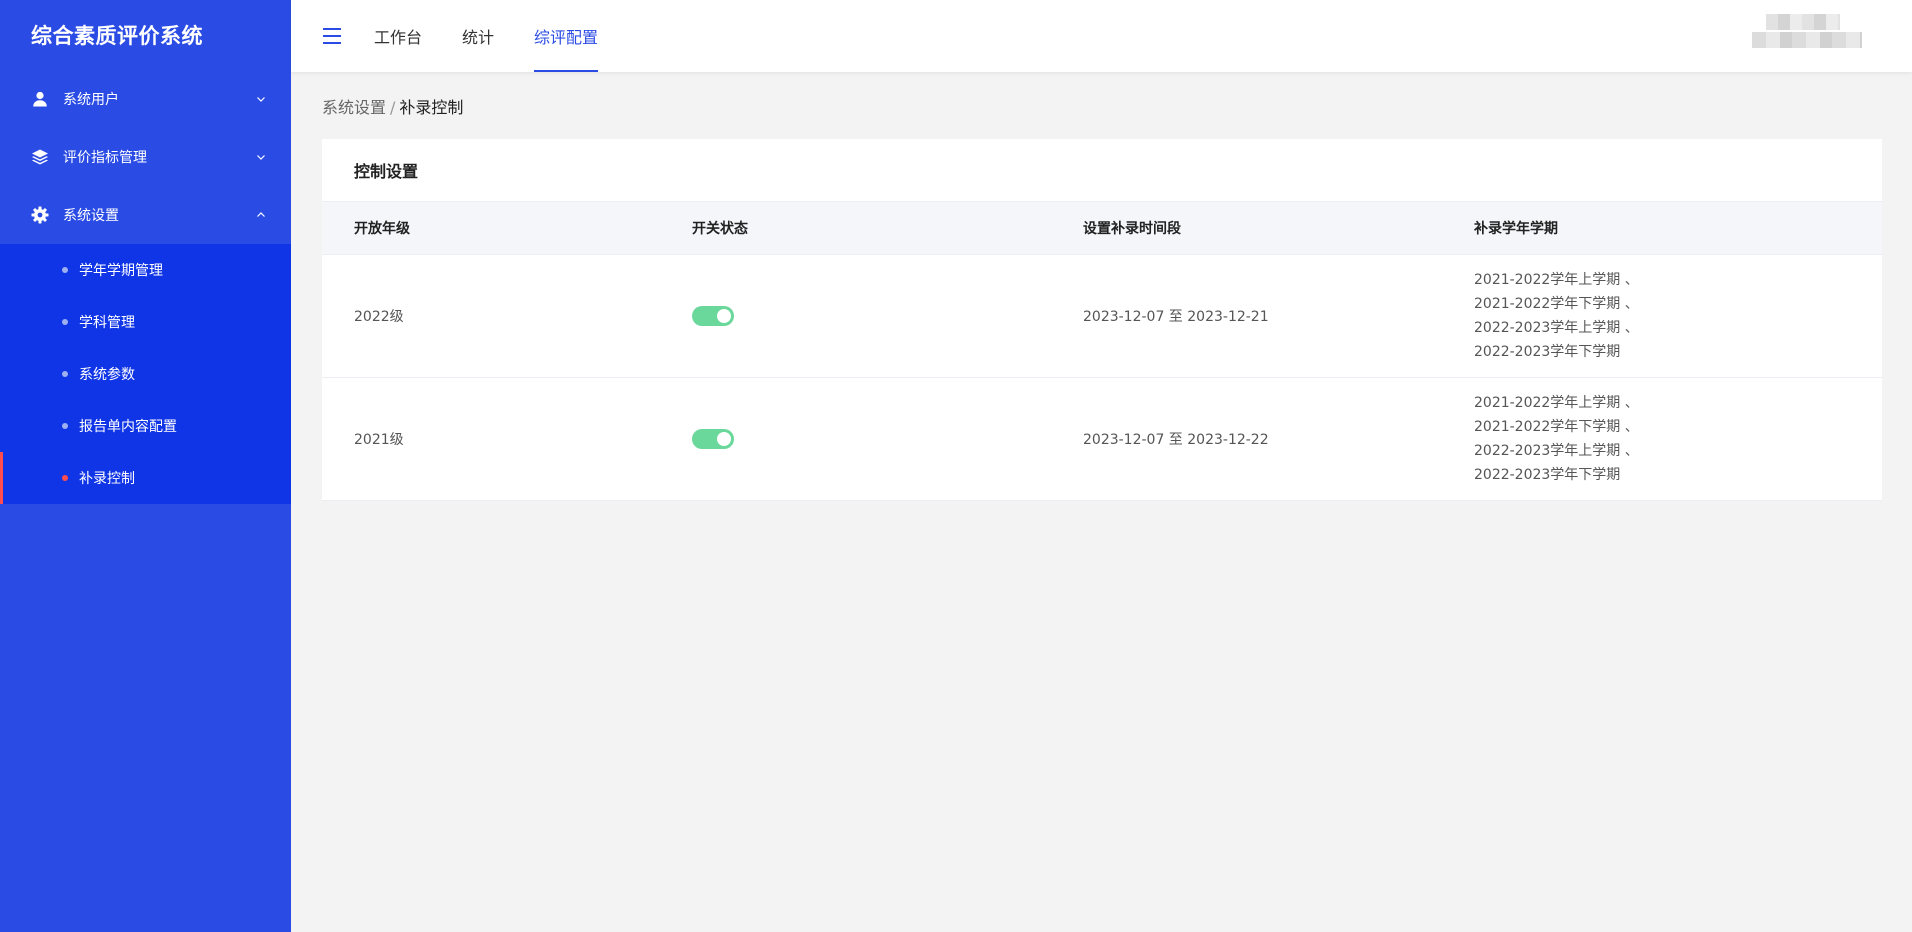  Describe the element at coordinates (386, 171) in the screenshot. I see `card-title: 控制设置` at that location.